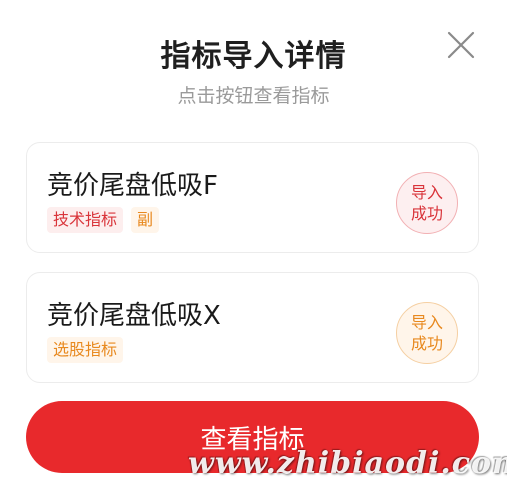 This screenshot has height=502, width=507. Describe the element at coordinates (85, 220) in the screenshot. I see `indicator-type-tag: 技术指标` at that location.